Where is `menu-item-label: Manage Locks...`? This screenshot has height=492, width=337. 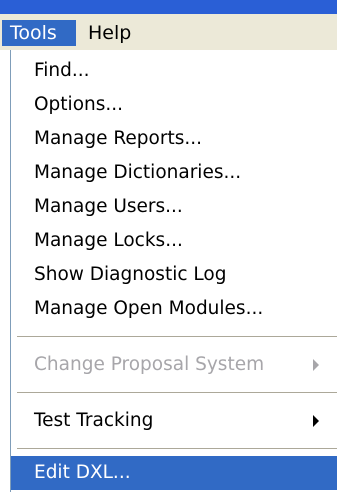
menu-item-label: Manage Locks... is located at coordinates (108, 240).